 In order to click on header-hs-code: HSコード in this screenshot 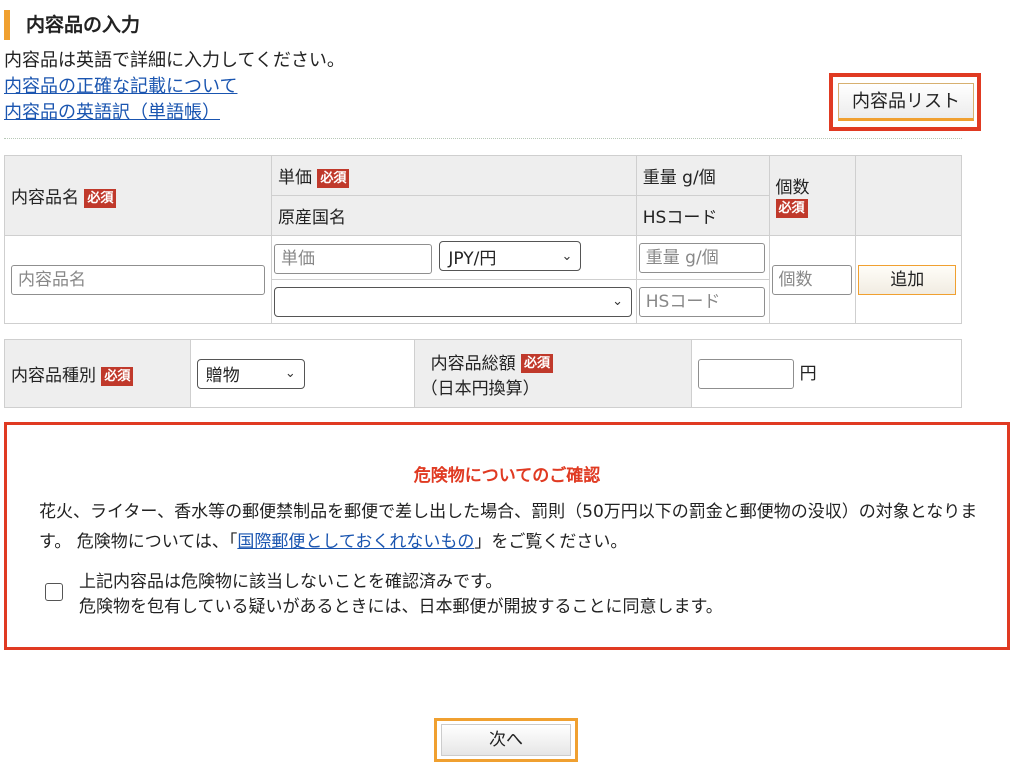, I will do `click(702, 215)`.